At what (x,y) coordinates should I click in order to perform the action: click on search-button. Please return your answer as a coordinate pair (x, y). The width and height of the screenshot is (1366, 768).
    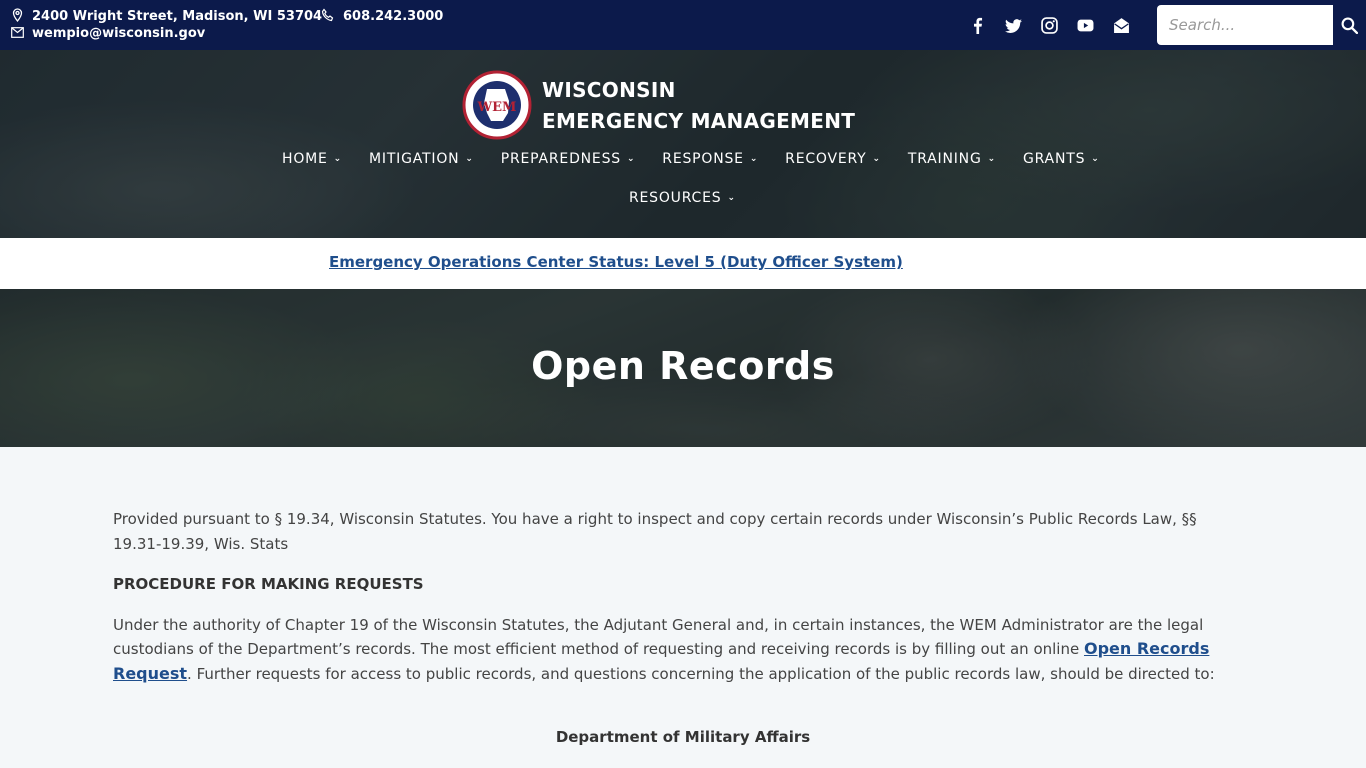
    Looking at the image, I should click on (1349, 25).